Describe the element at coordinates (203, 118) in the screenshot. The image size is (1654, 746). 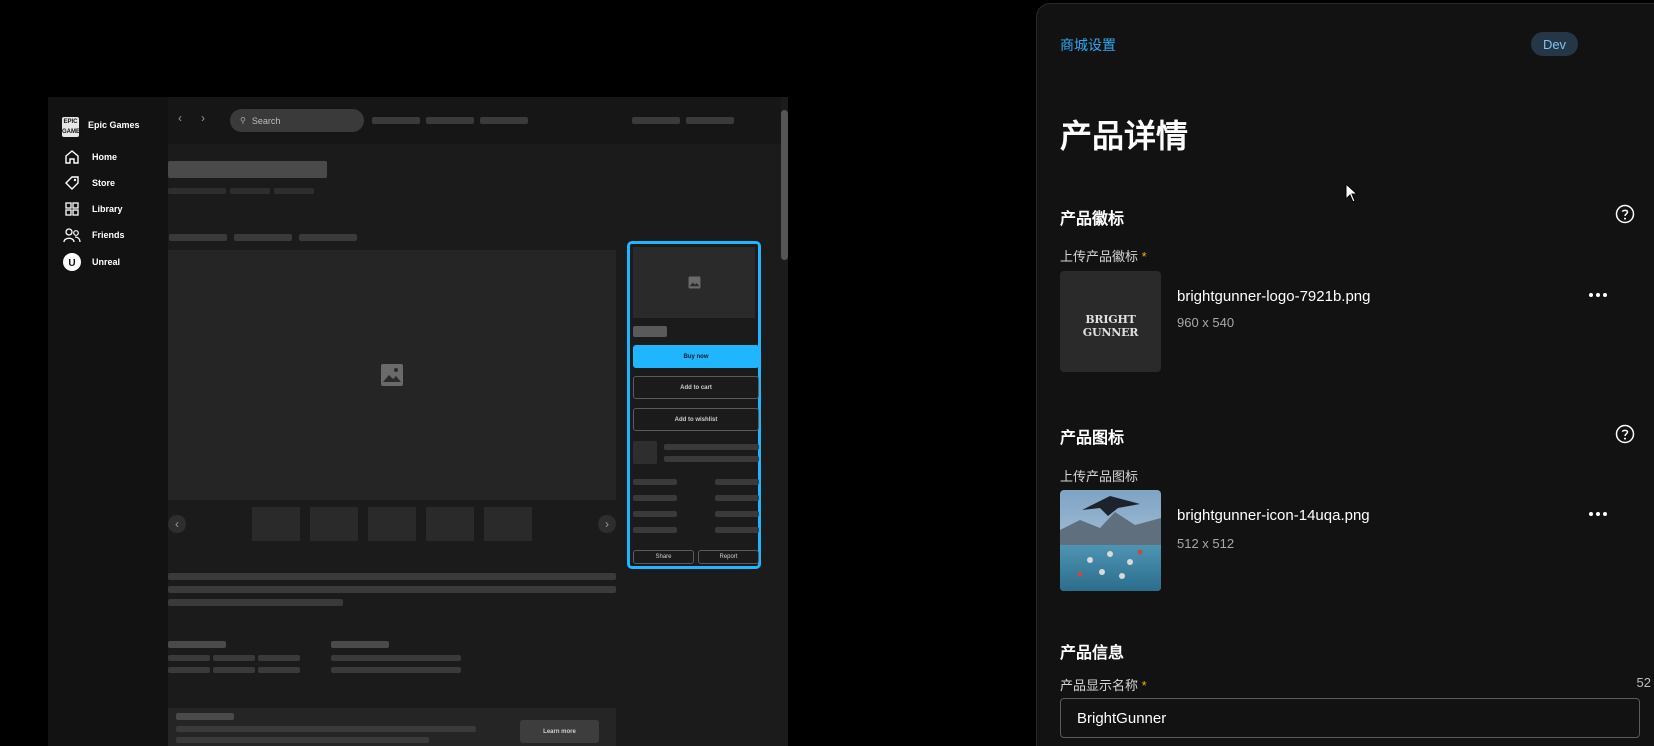
I see `forward-arrow-icon: ›` at that location.